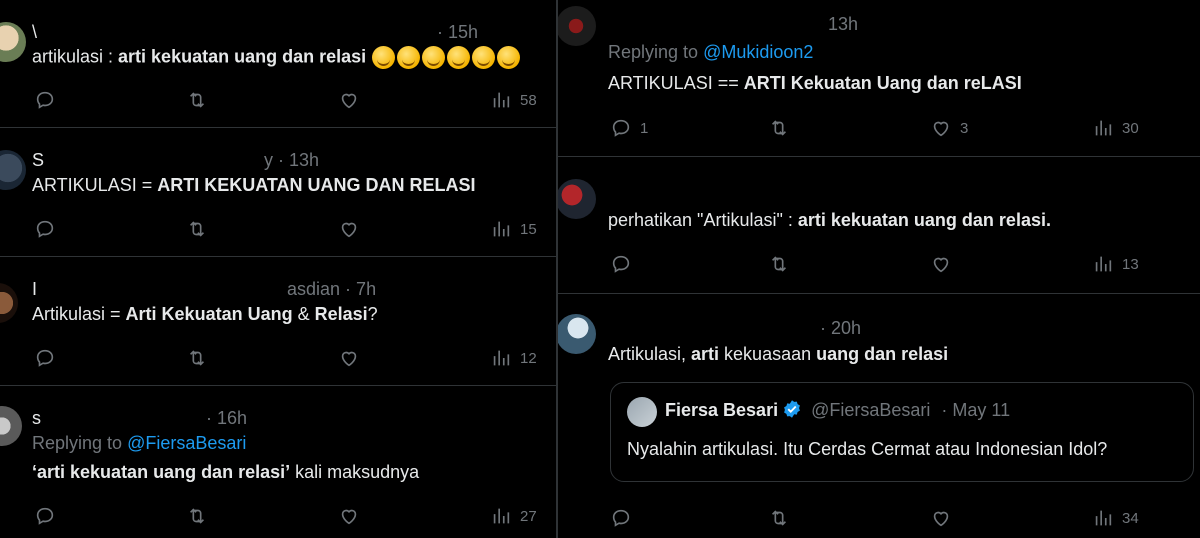 The height and width of the screenshot is (538, 1200). I want to click on timestamp: · 15h, so click(457, 32).